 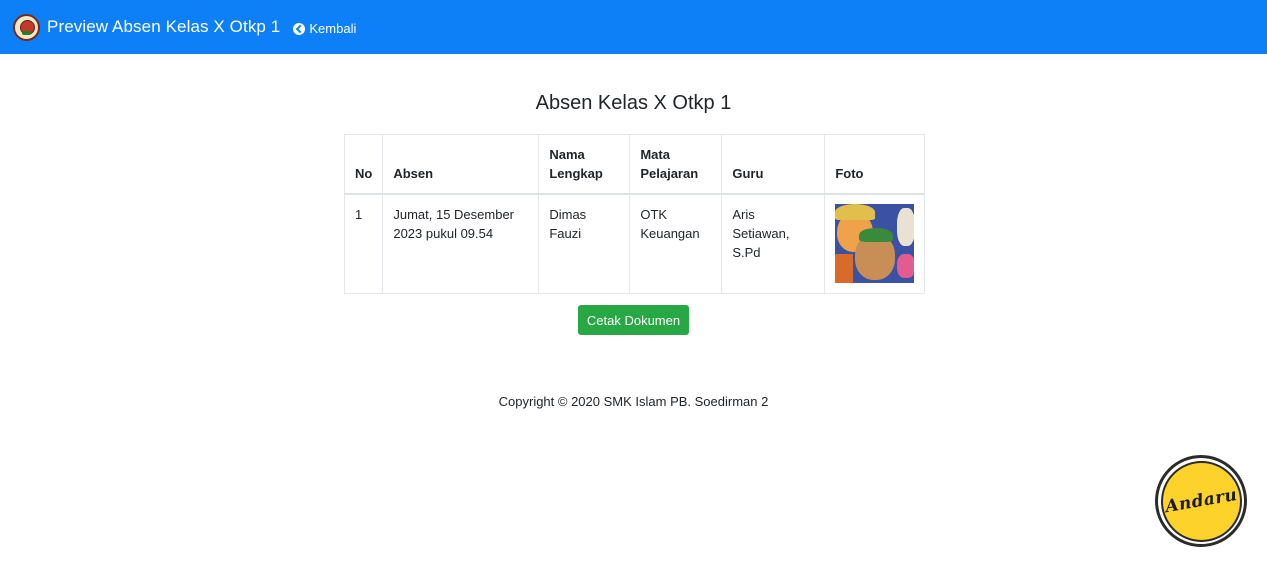 I want to click on column-header-mapel: Mata Pelajaran, so click(x=676, y=164).